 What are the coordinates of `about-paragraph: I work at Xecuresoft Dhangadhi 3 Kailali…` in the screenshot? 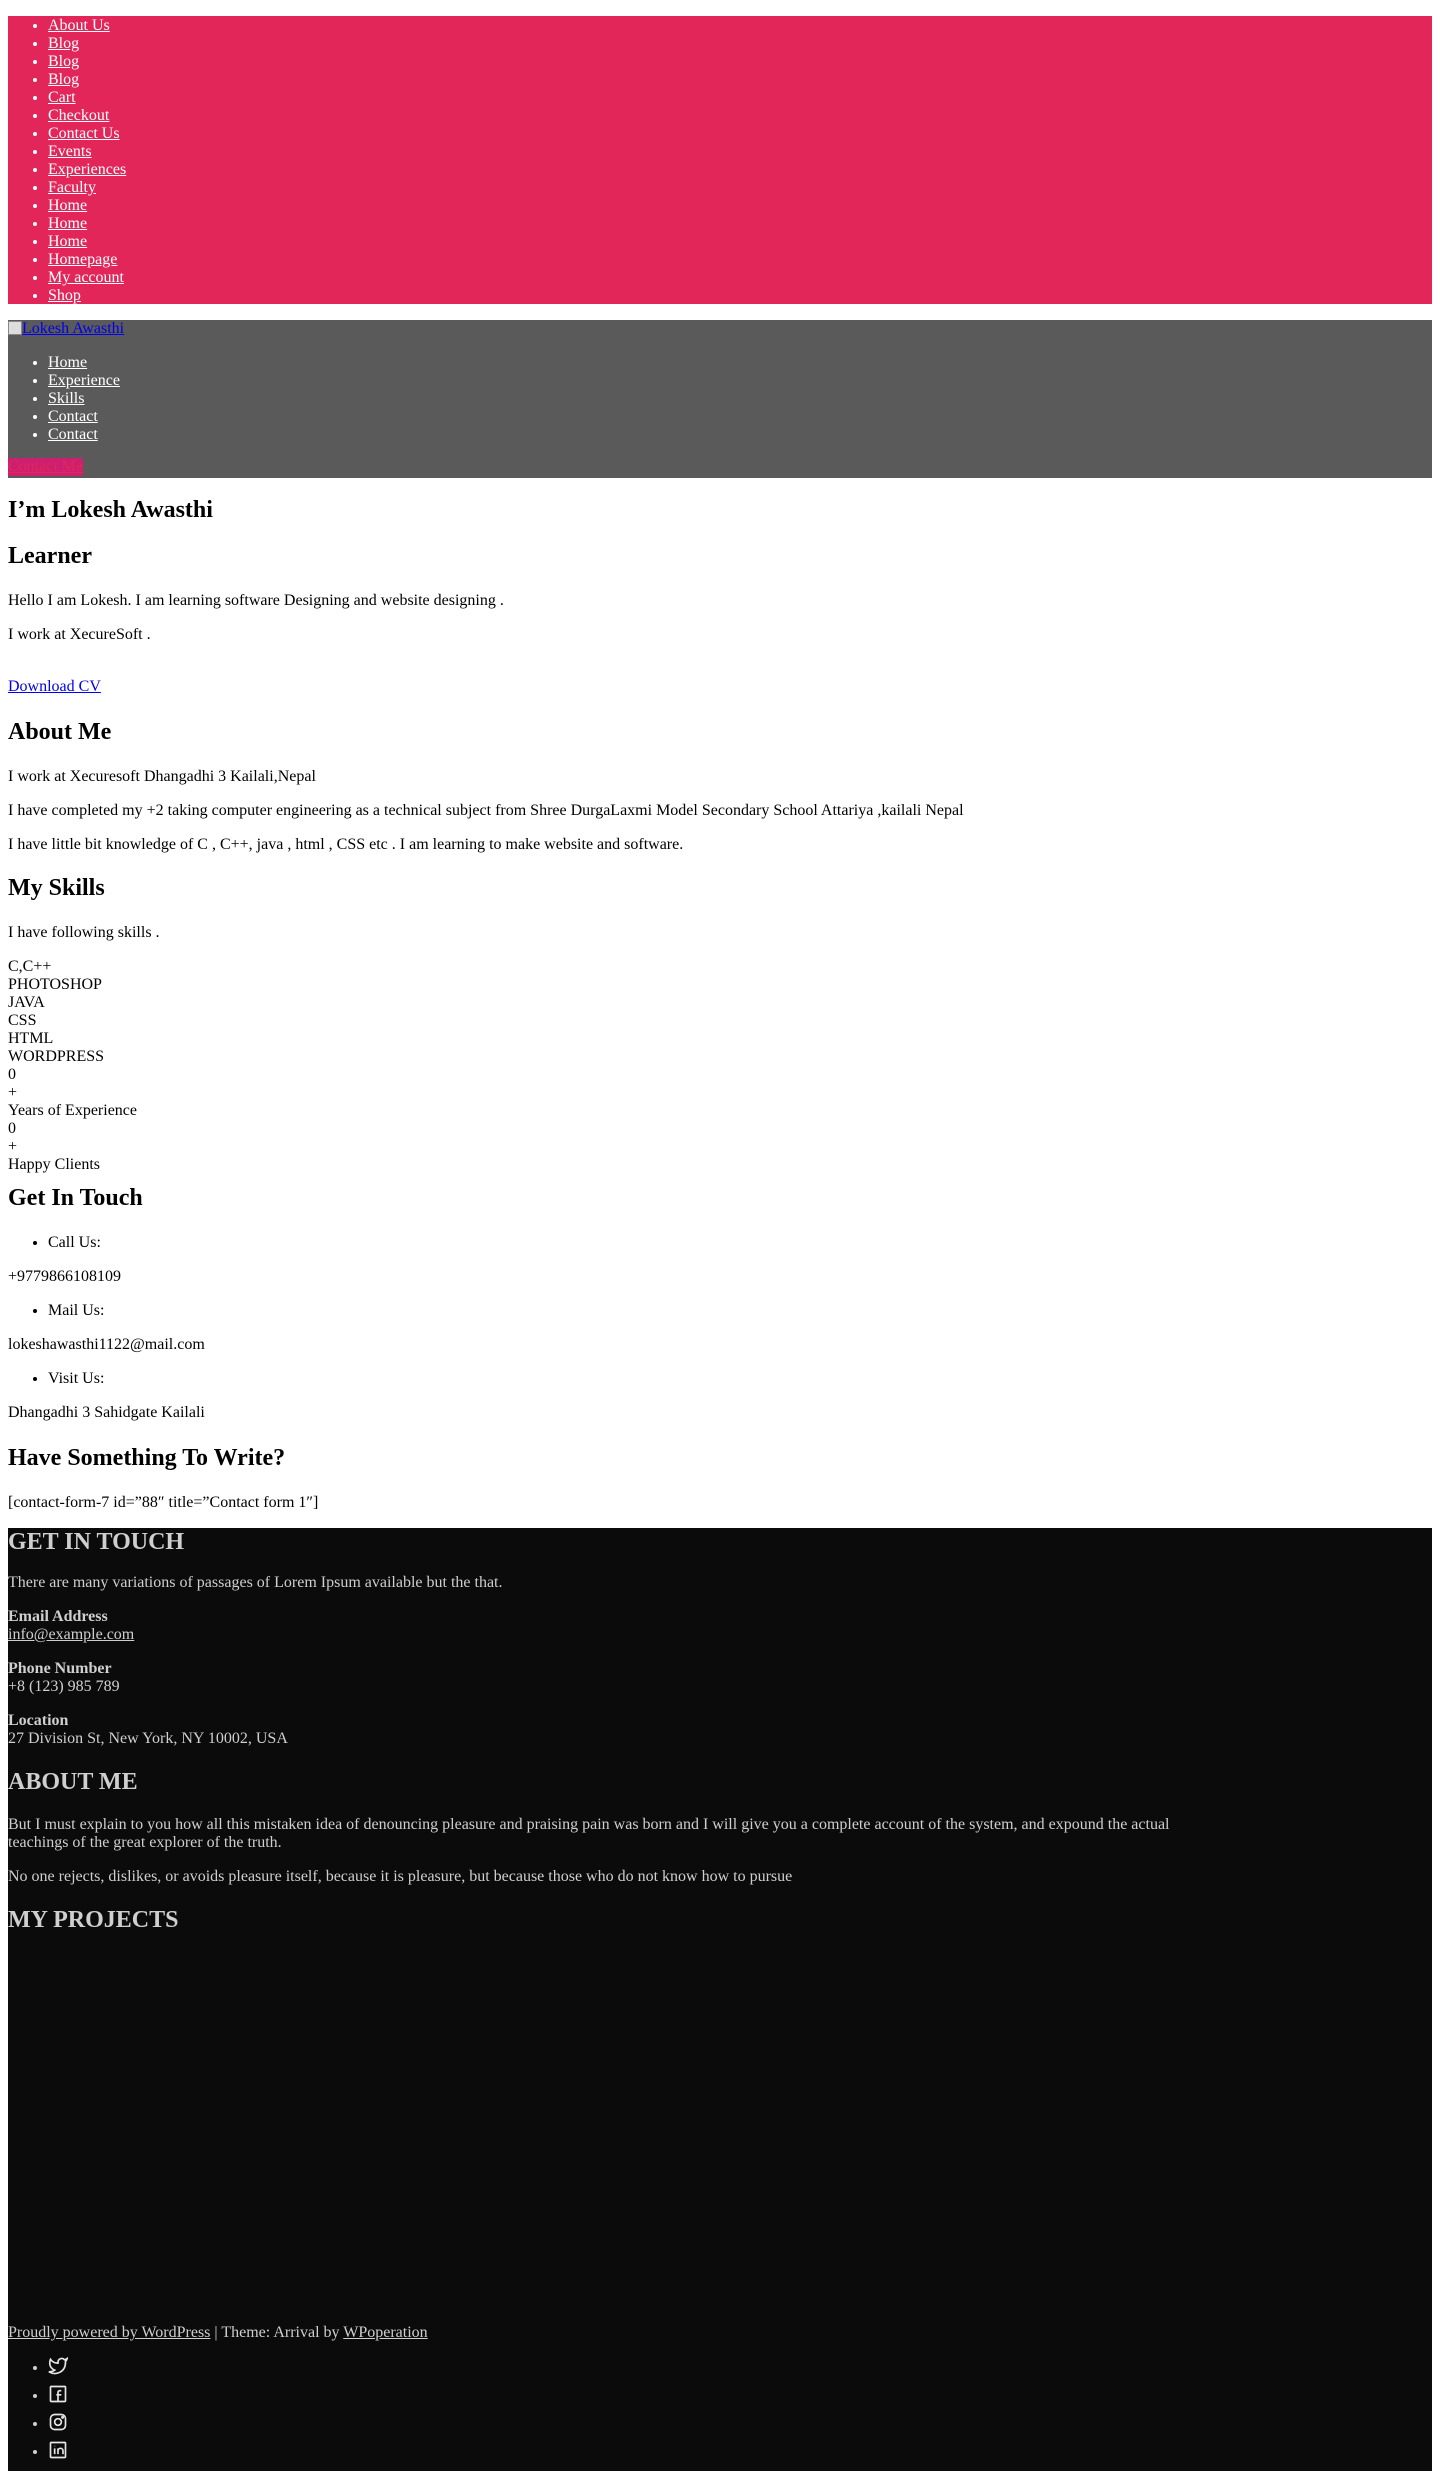 It's located at (162, 776).